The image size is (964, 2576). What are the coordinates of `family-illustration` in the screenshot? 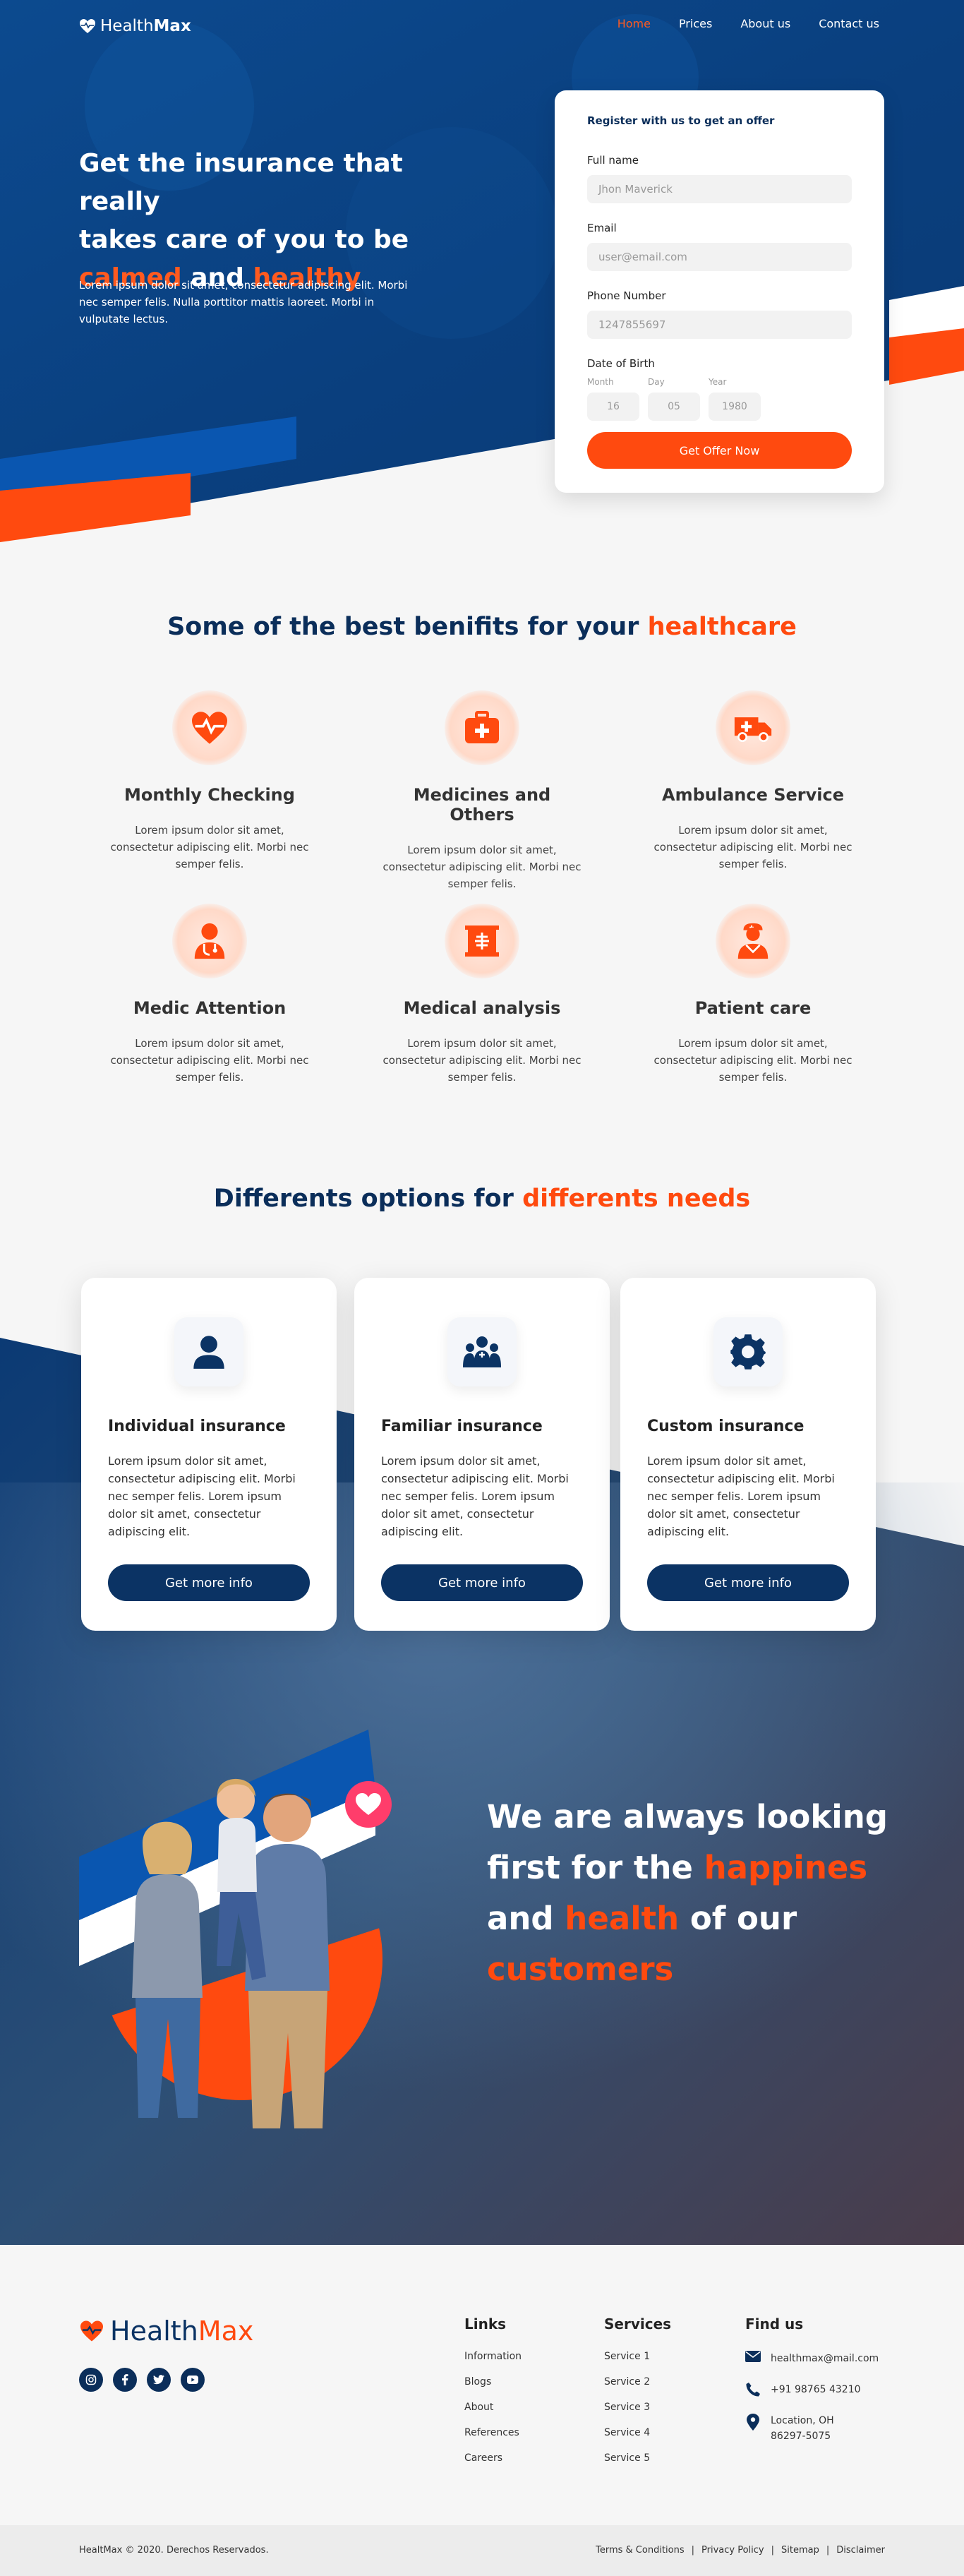 It's located at (235, 1929).